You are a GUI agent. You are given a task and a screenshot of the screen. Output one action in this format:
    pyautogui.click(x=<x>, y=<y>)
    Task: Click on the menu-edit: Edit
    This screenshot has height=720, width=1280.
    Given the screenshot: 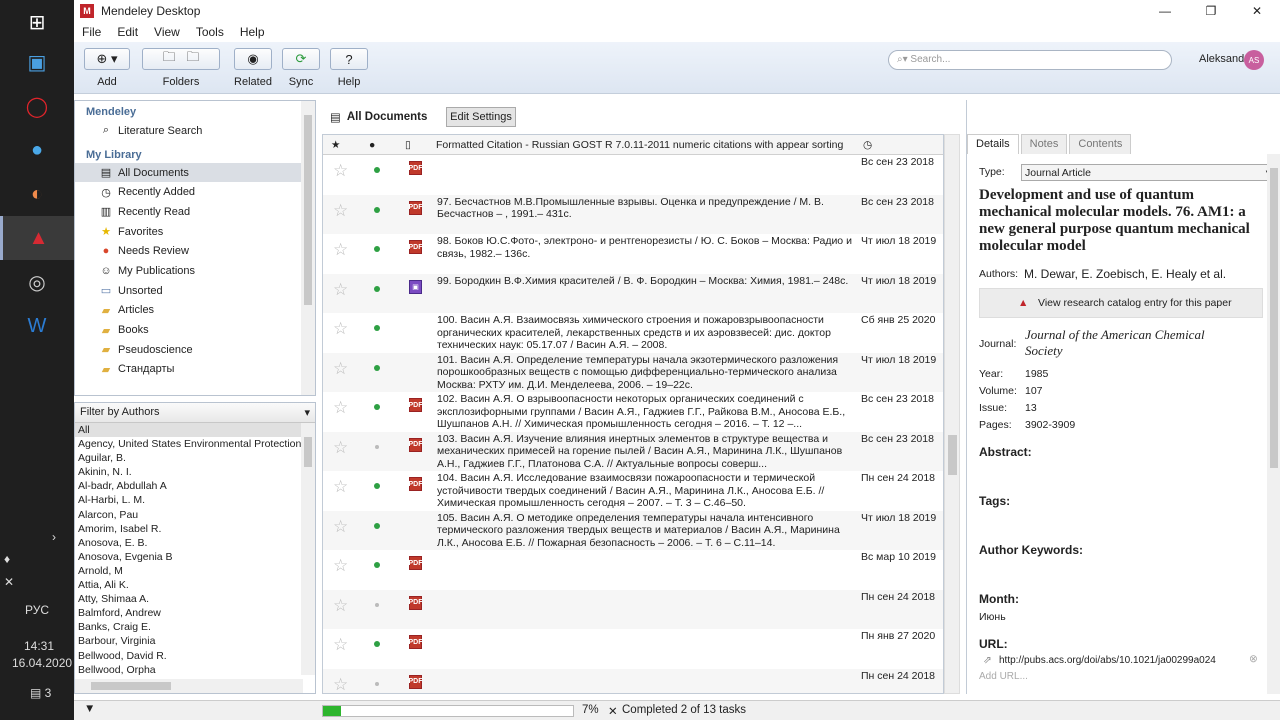 What is the action you would take?
    pyautogui.click(x=127, y=32)
    